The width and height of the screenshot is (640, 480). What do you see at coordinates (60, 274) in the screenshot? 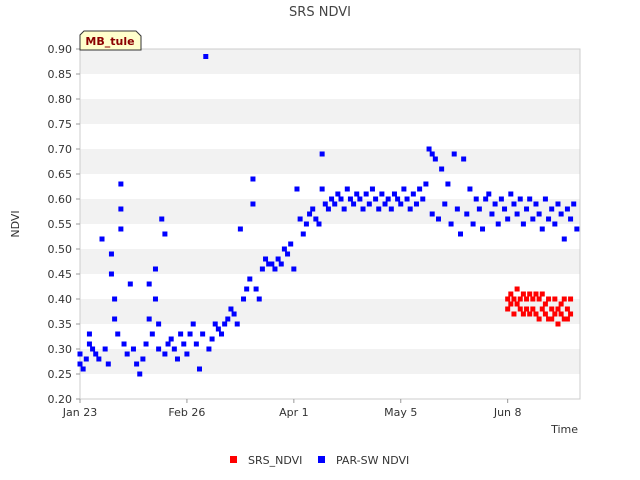
I see `y-tick-label: 0.45` at bounding box center [60, 274].